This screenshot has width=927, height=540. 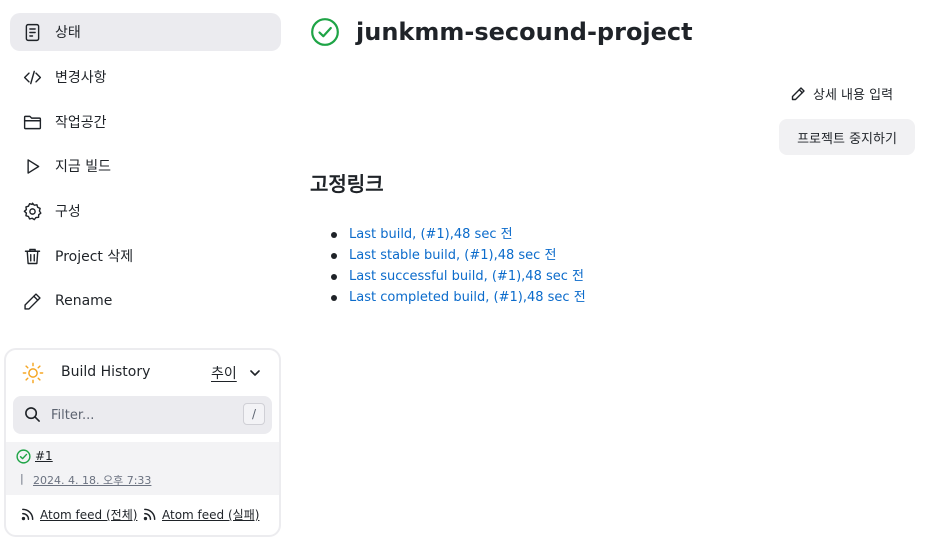 I want to click on sidebar-item-label: 작업공간, so click(x=81, y=123).